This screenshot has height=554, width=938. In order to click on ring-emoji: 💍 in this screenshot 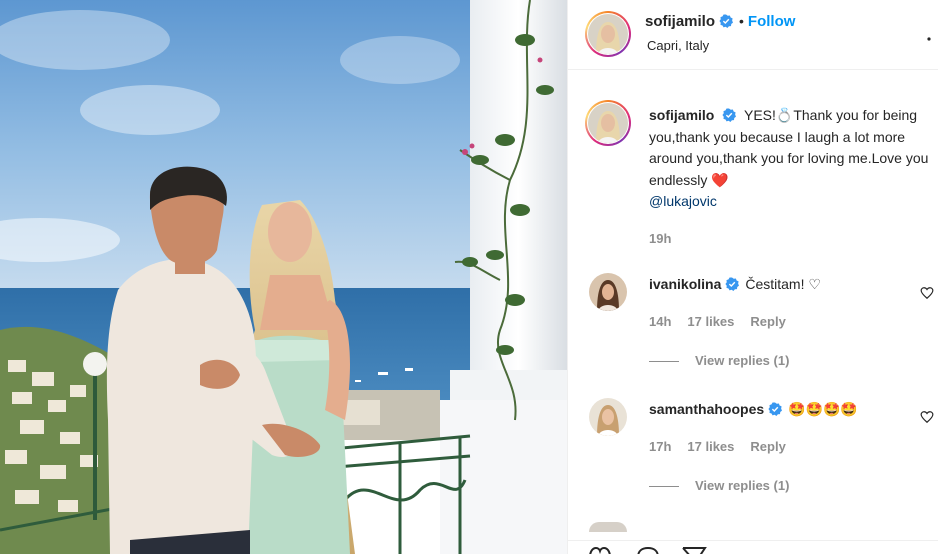, I will do `click(784, 115)`.